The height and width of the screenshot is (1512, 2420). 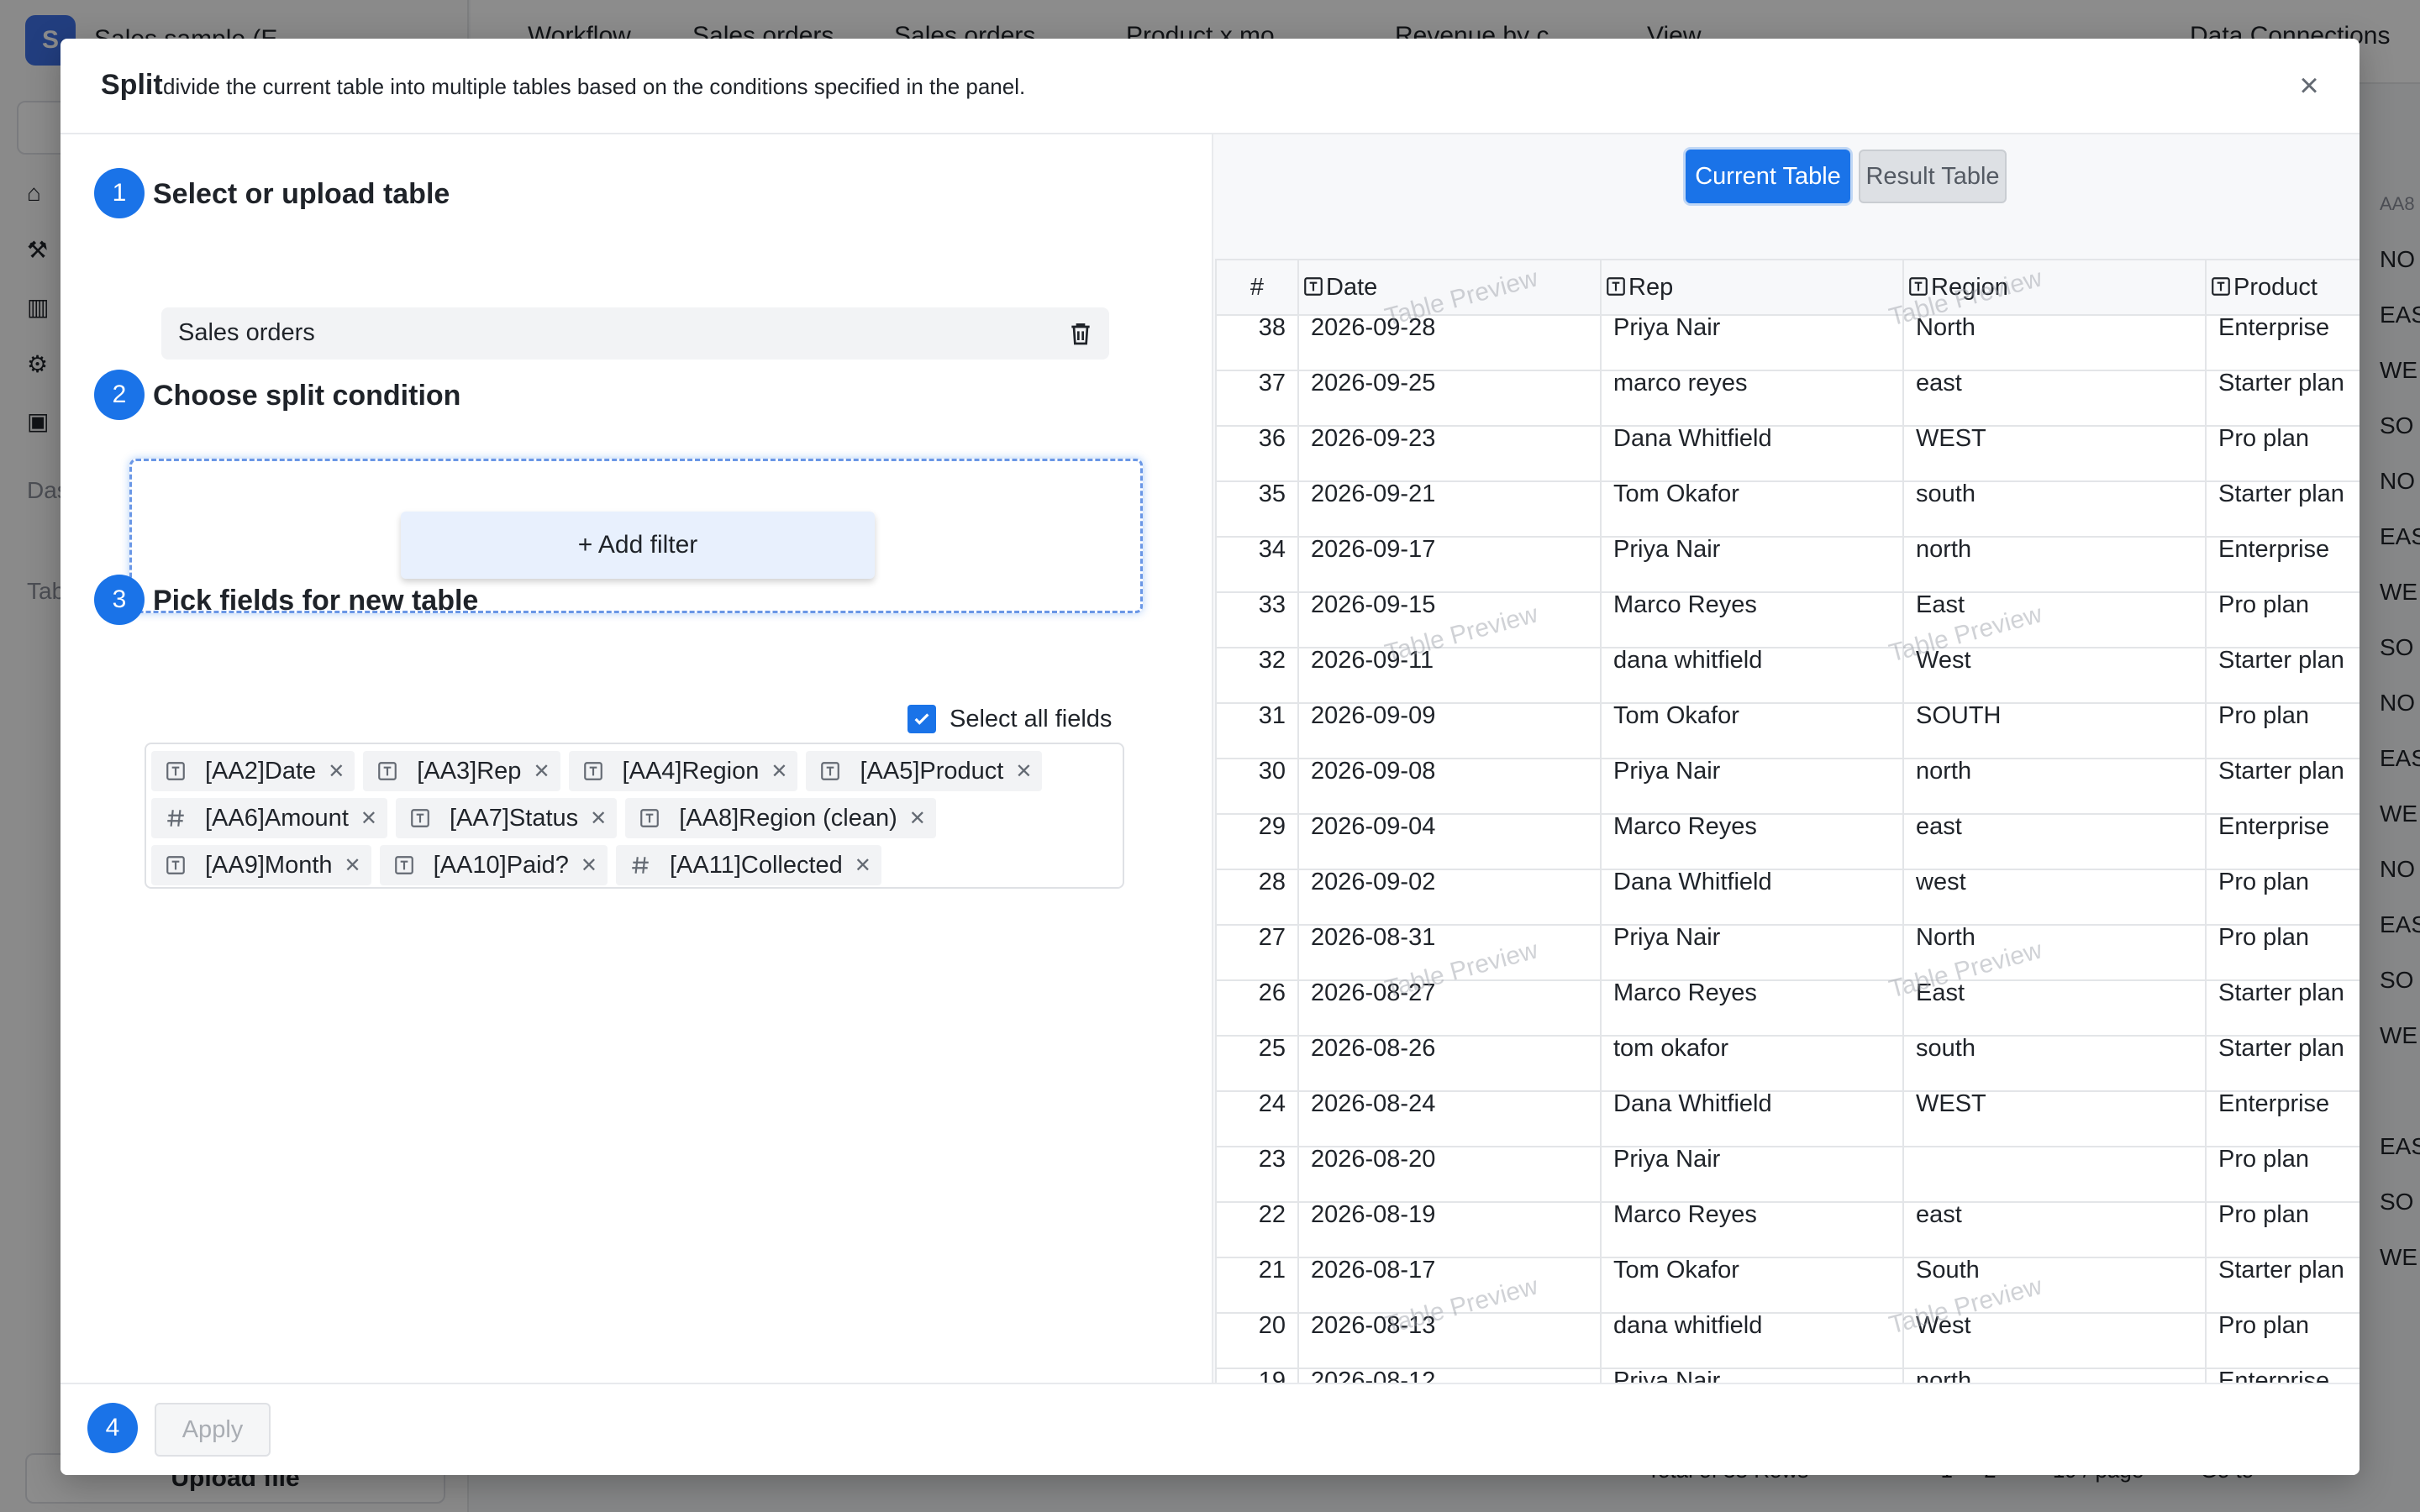 I want to click on table-row: 24 2026-08-24 Dana Whitfield WEST Enterprise, so click(x=1788, y=1103).